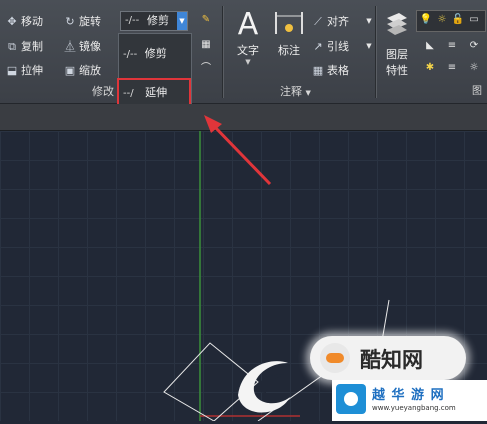 The width and height of the screenshot is (487, 424). I want to click on watermark-badge: 酷知网, so click(388, 358).